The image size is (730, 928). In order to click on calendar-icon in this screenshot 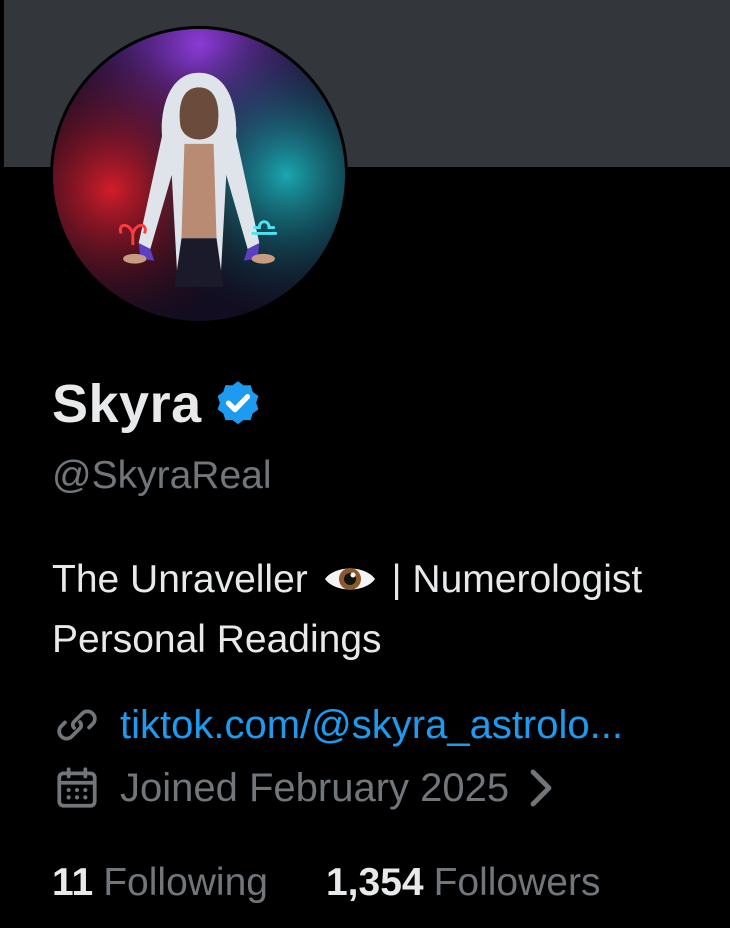, I will do `click(77, 787)`.